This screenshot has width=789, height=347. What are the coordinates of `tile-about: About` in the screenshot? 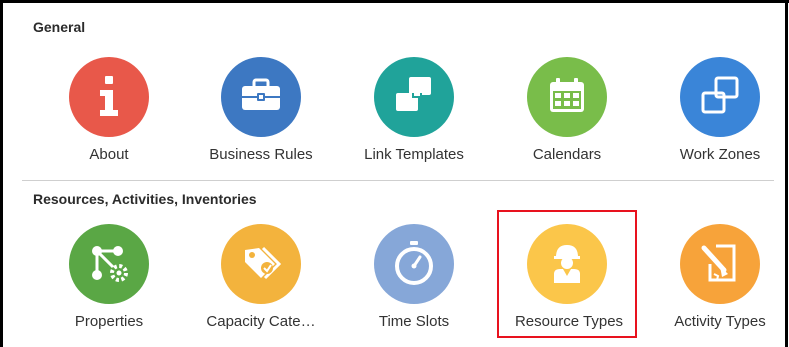 It's located at (109, 107).